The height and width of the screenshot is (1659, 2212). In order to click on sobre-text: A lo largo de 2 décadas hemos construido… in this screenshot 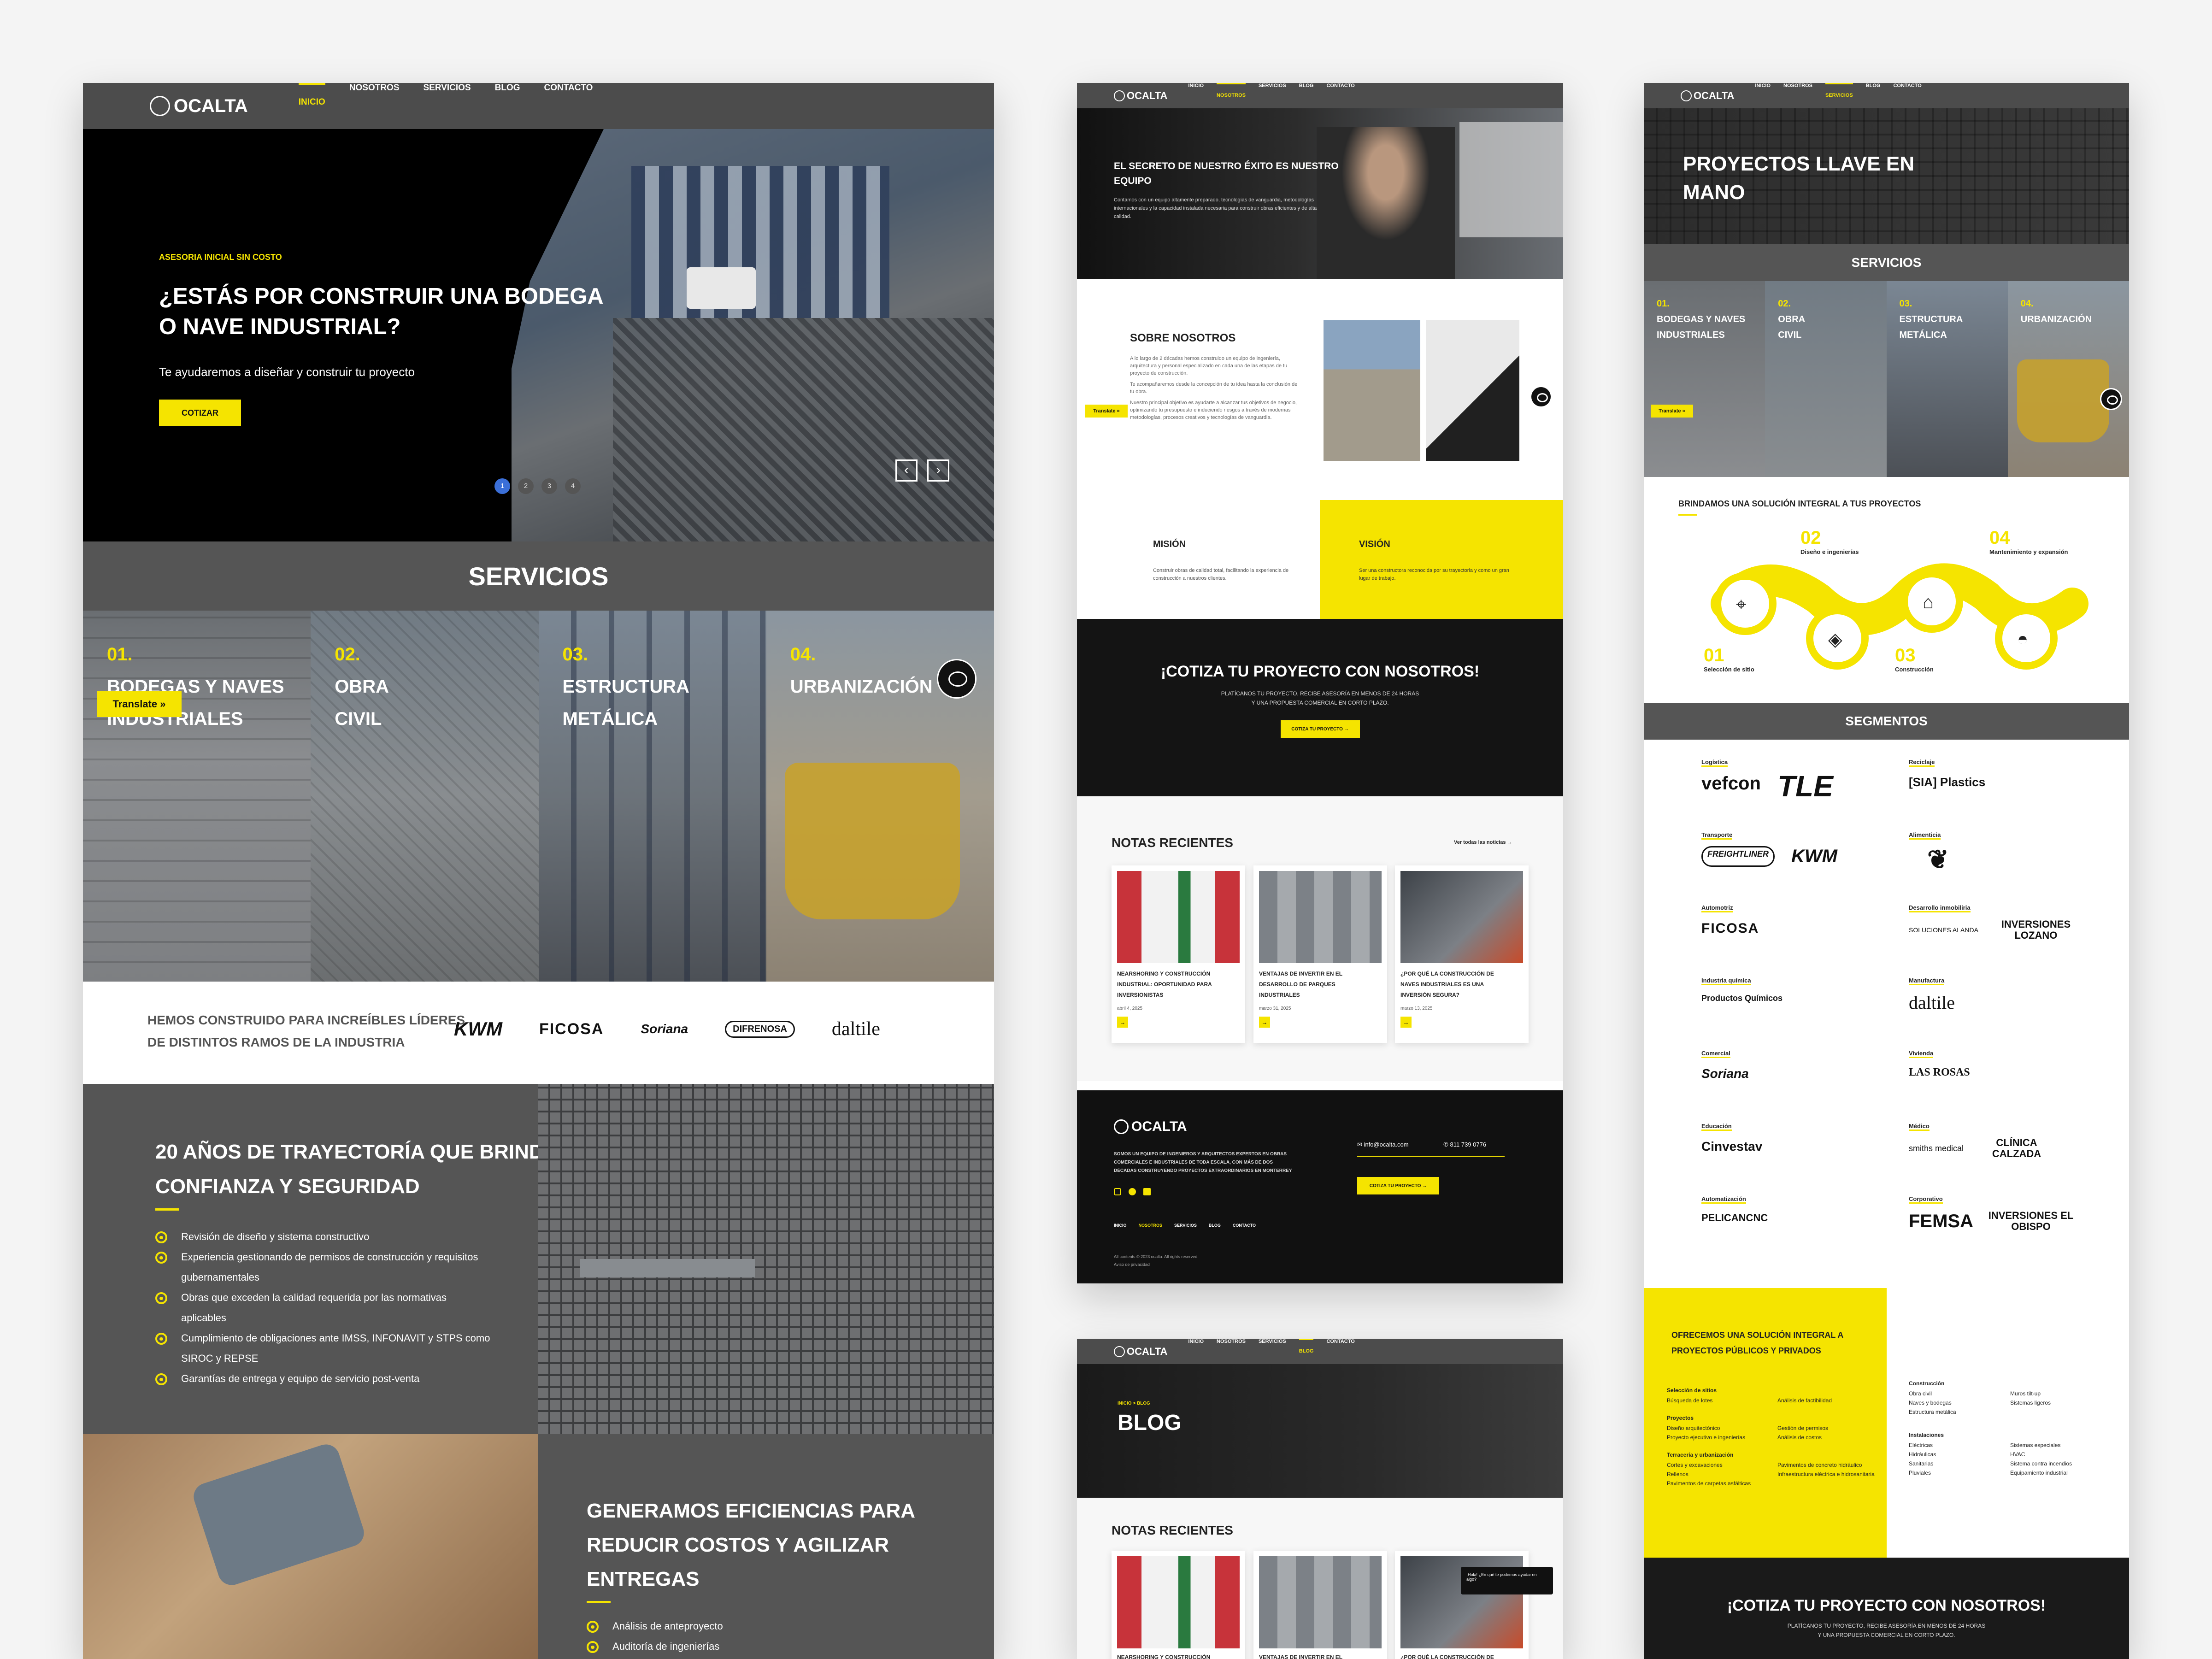, I will do `click(1216, 388)`.